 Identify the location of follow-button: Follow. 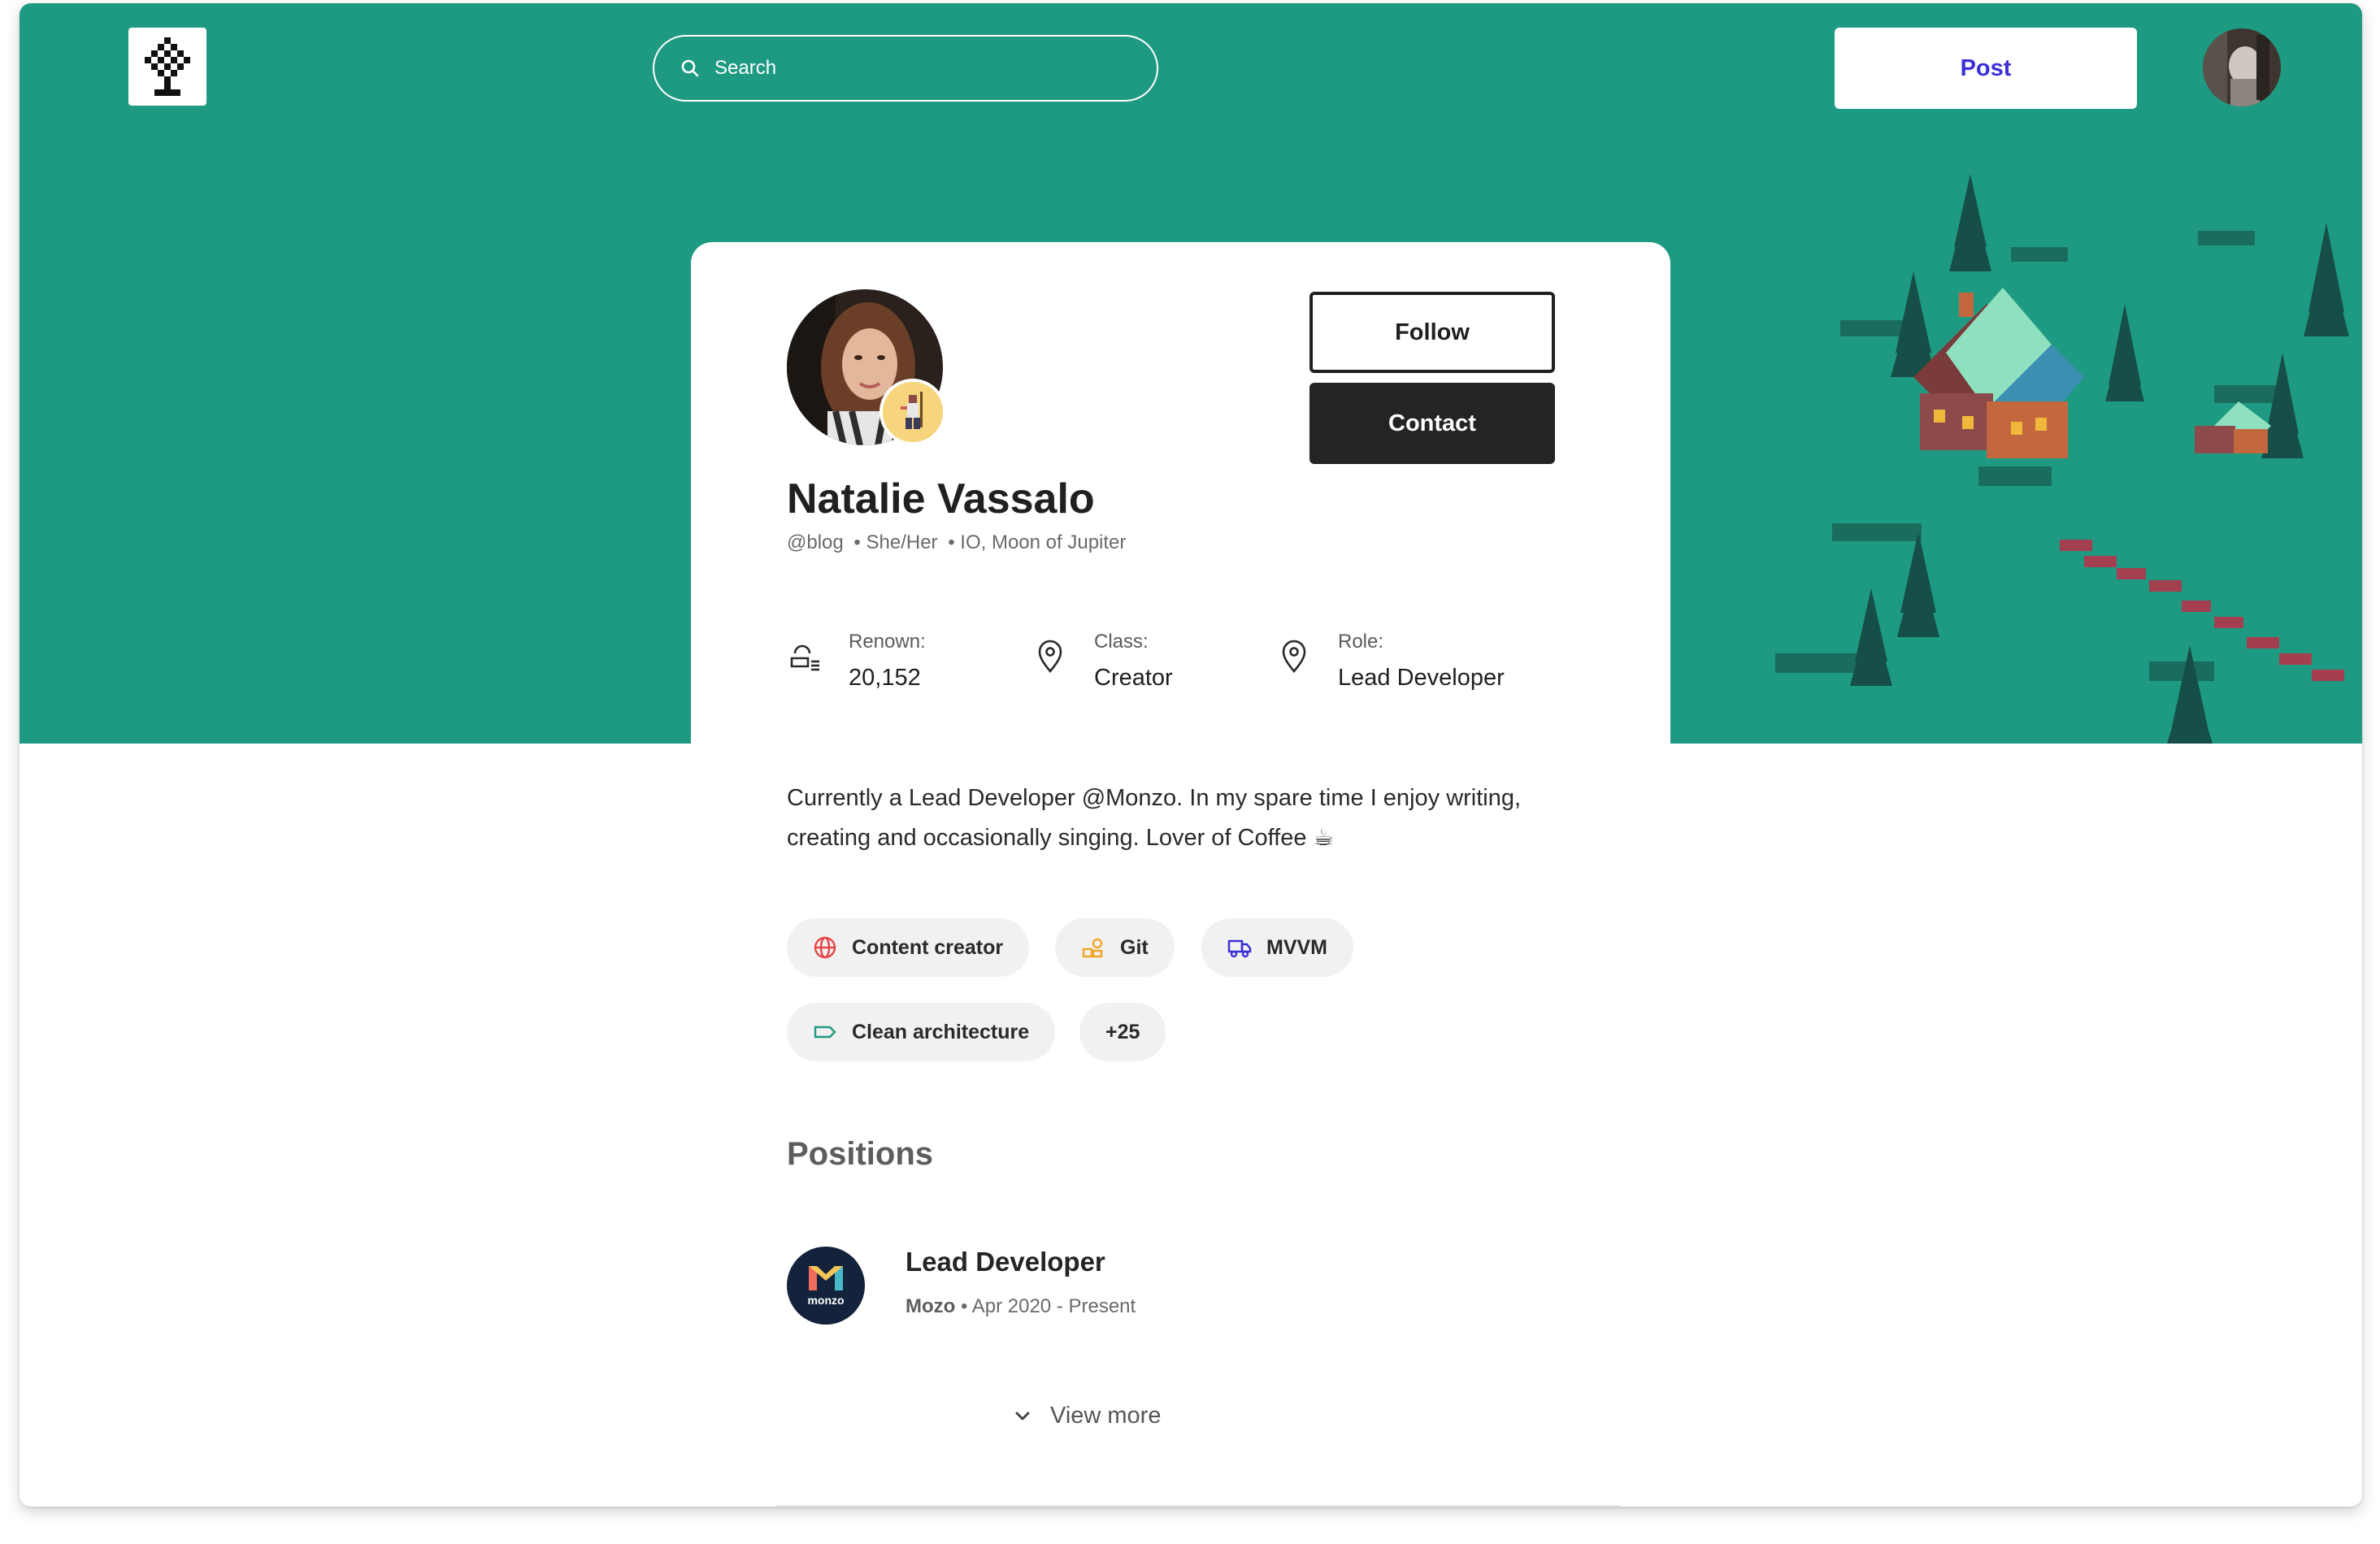
(1432, 332).